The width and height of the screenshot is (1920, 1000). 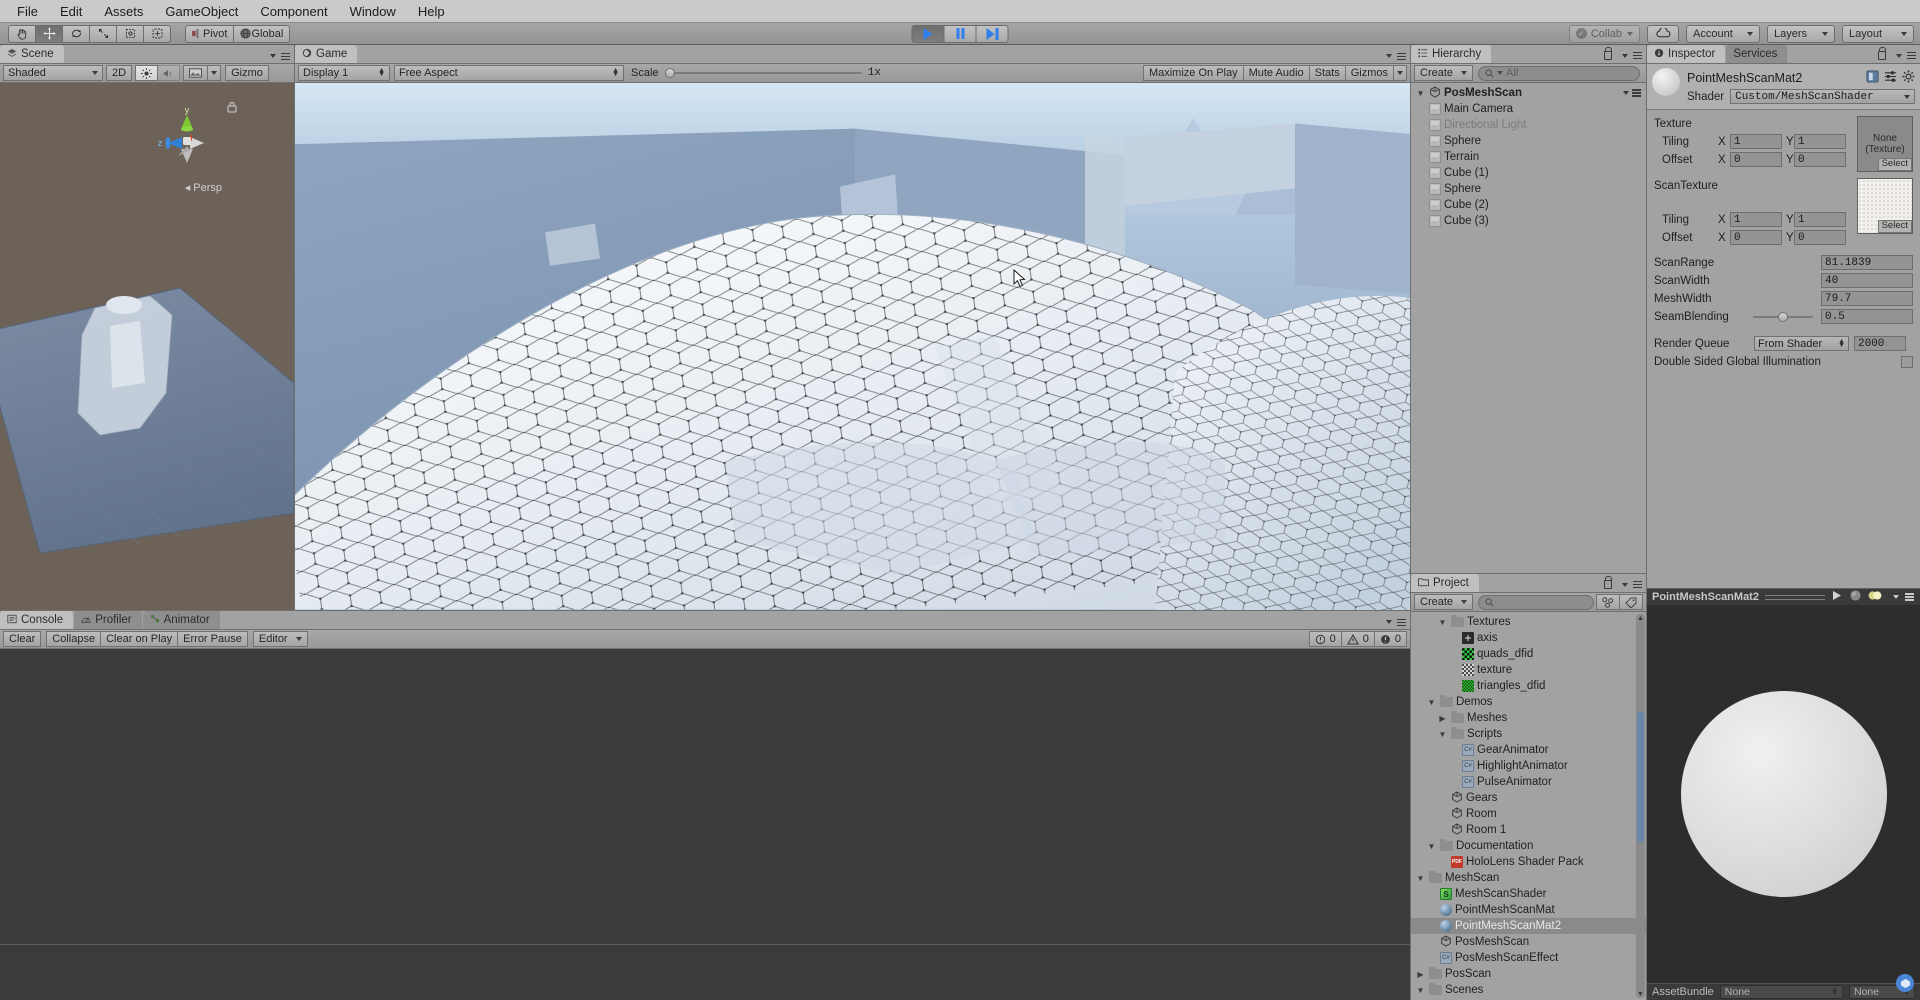 I want to click on editor-dropdown: Editor, so click(x=280, y=639).